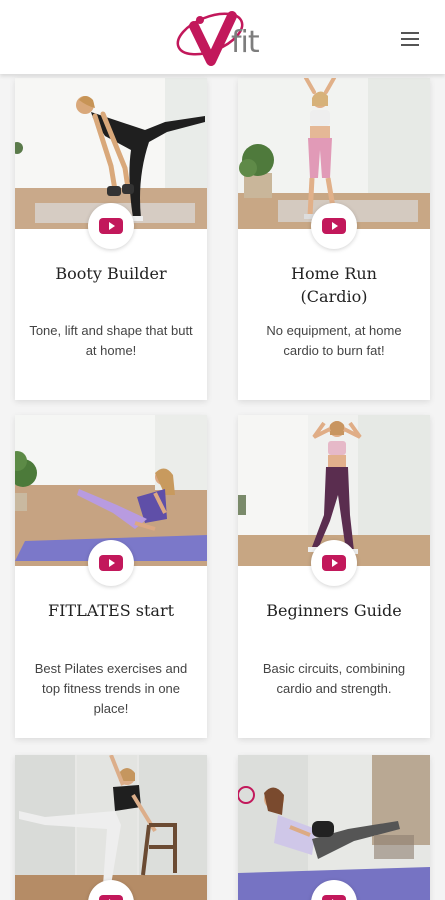  I want to click on top-bar: fit, so click(222, 37).